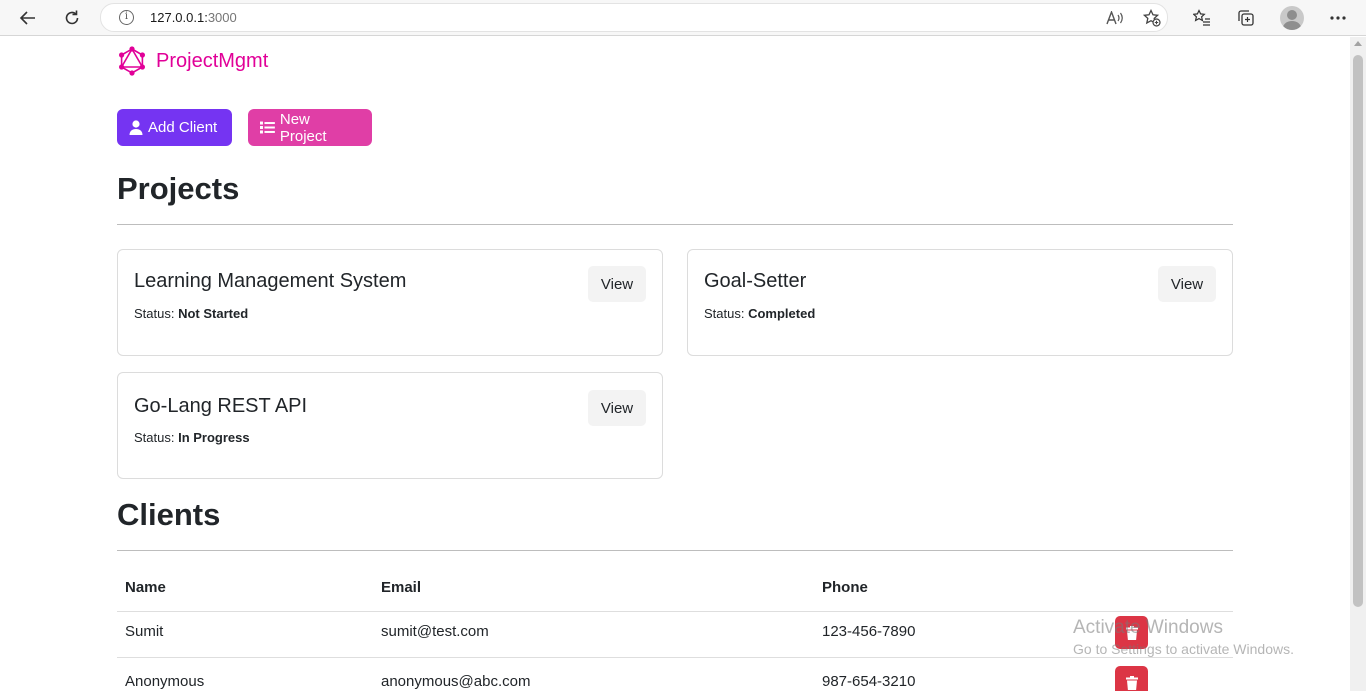 Image resolution: width=1366 pixels, height=691 pixels. What do you see at coordinates (869, 681) in the screenshot?
I see `client-phone: 987-654-3210` at bounding box center [869, 681].